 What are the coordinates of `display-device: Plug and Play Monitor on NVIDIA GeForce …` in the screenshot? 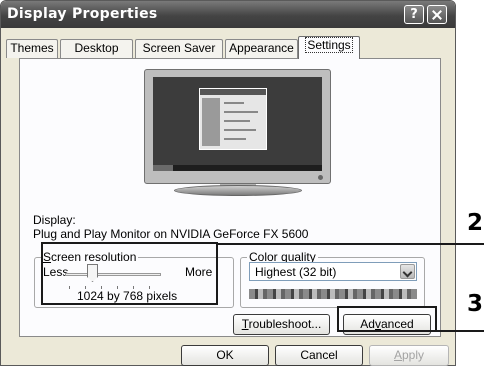 It's located at (171, 234).